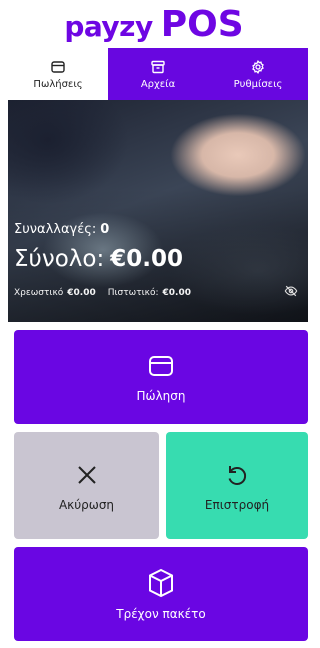 This screenshot has width=320, height=648. I want to click on cancel-button: Ακύρωση, so click(86, 485).